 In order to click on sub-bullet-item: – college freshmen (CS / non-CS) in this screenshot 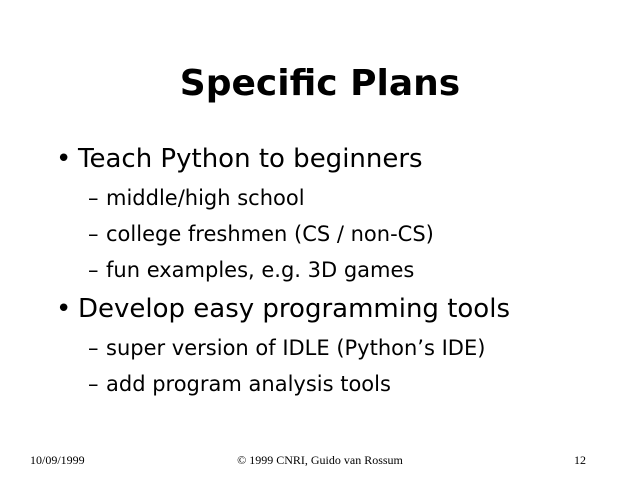, I will do `click(261, 234)`.